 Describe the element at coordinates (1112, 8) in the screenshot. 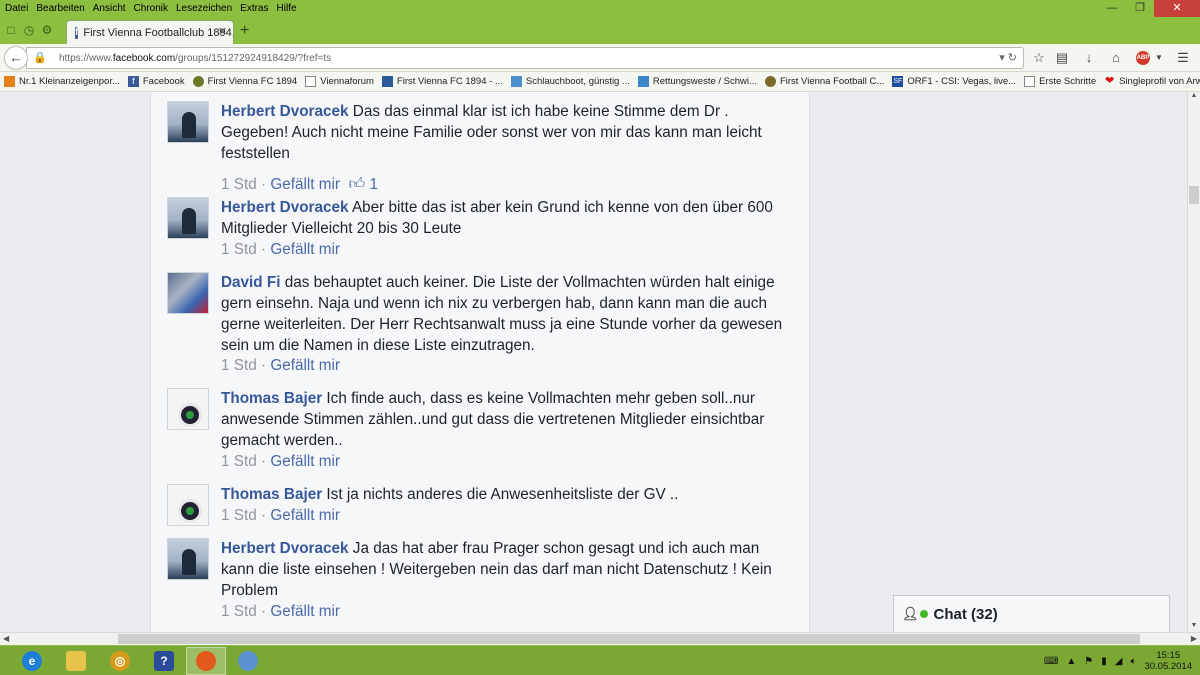

I see `minimize-icon: —` at that location.